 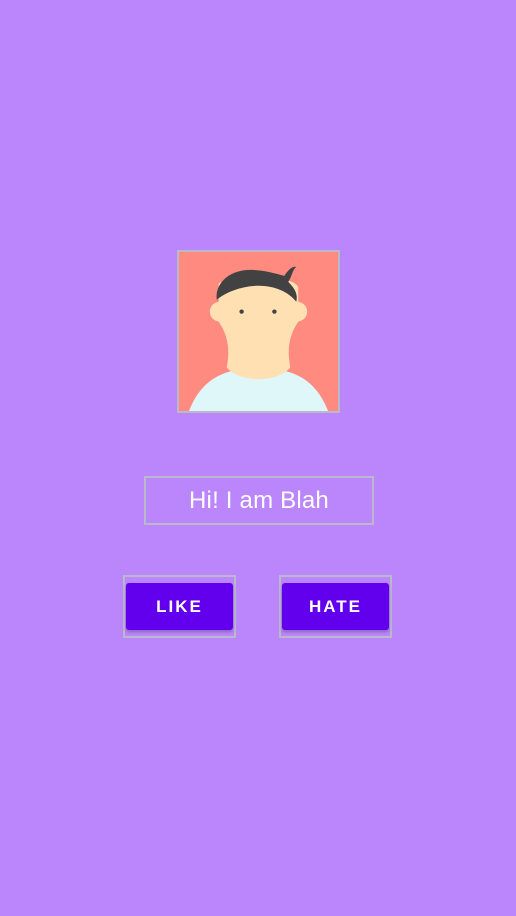 I want to click on like-button: LIKE, so click(x=179, y=606).